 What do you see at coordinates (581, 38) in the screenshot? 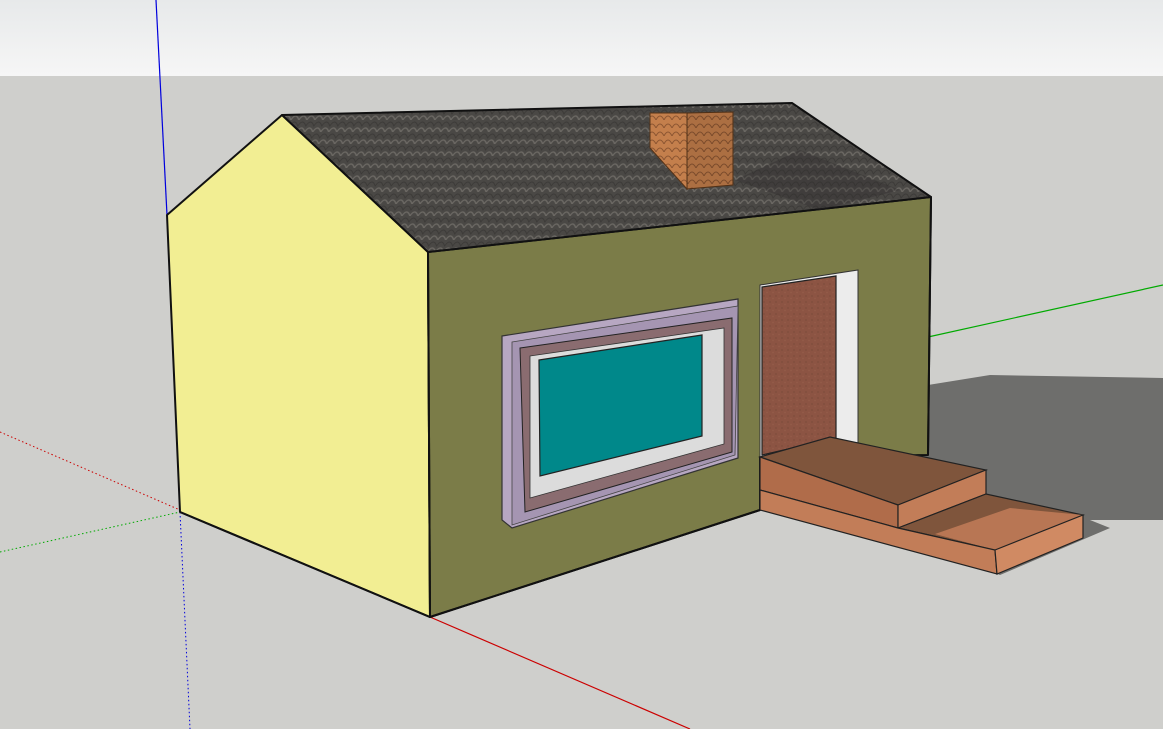
I see `sky` at bounding box center [581, 38].